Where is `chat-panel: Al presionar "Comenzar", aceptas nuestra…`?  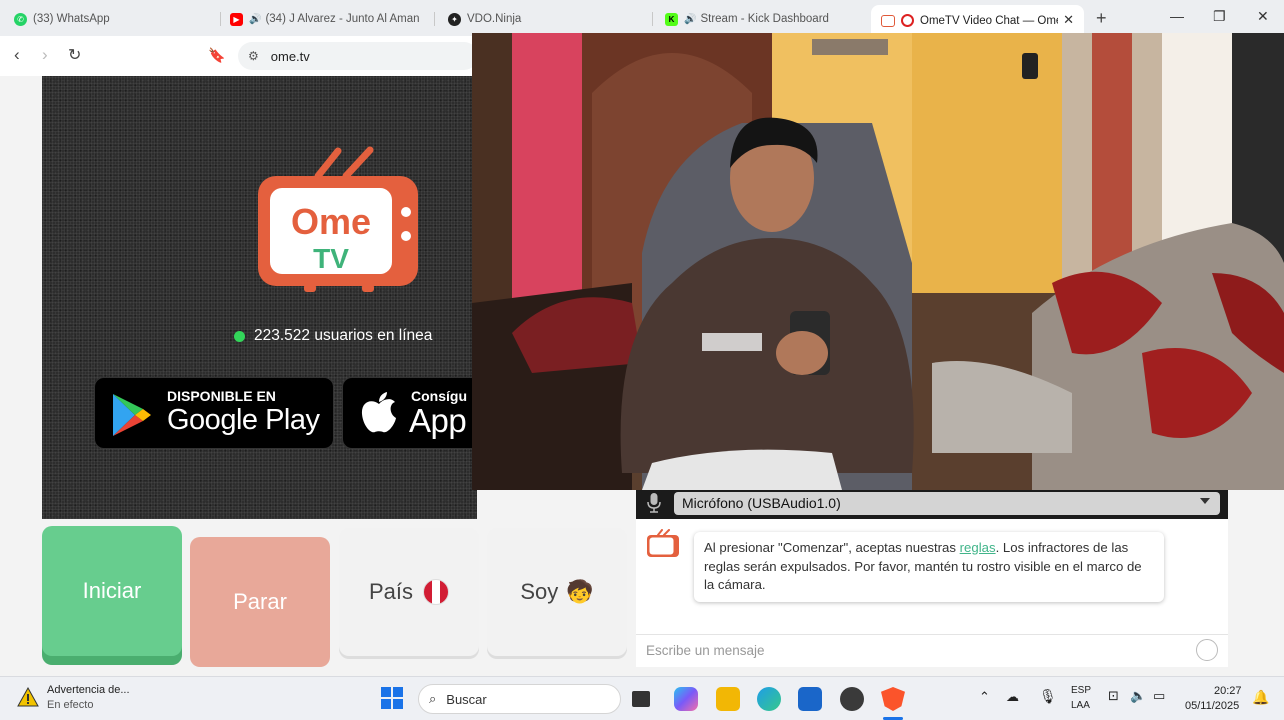
chat-panel: Al presionar "Comenzar", aceptas nuestra… is located at coordinates (932, 593).